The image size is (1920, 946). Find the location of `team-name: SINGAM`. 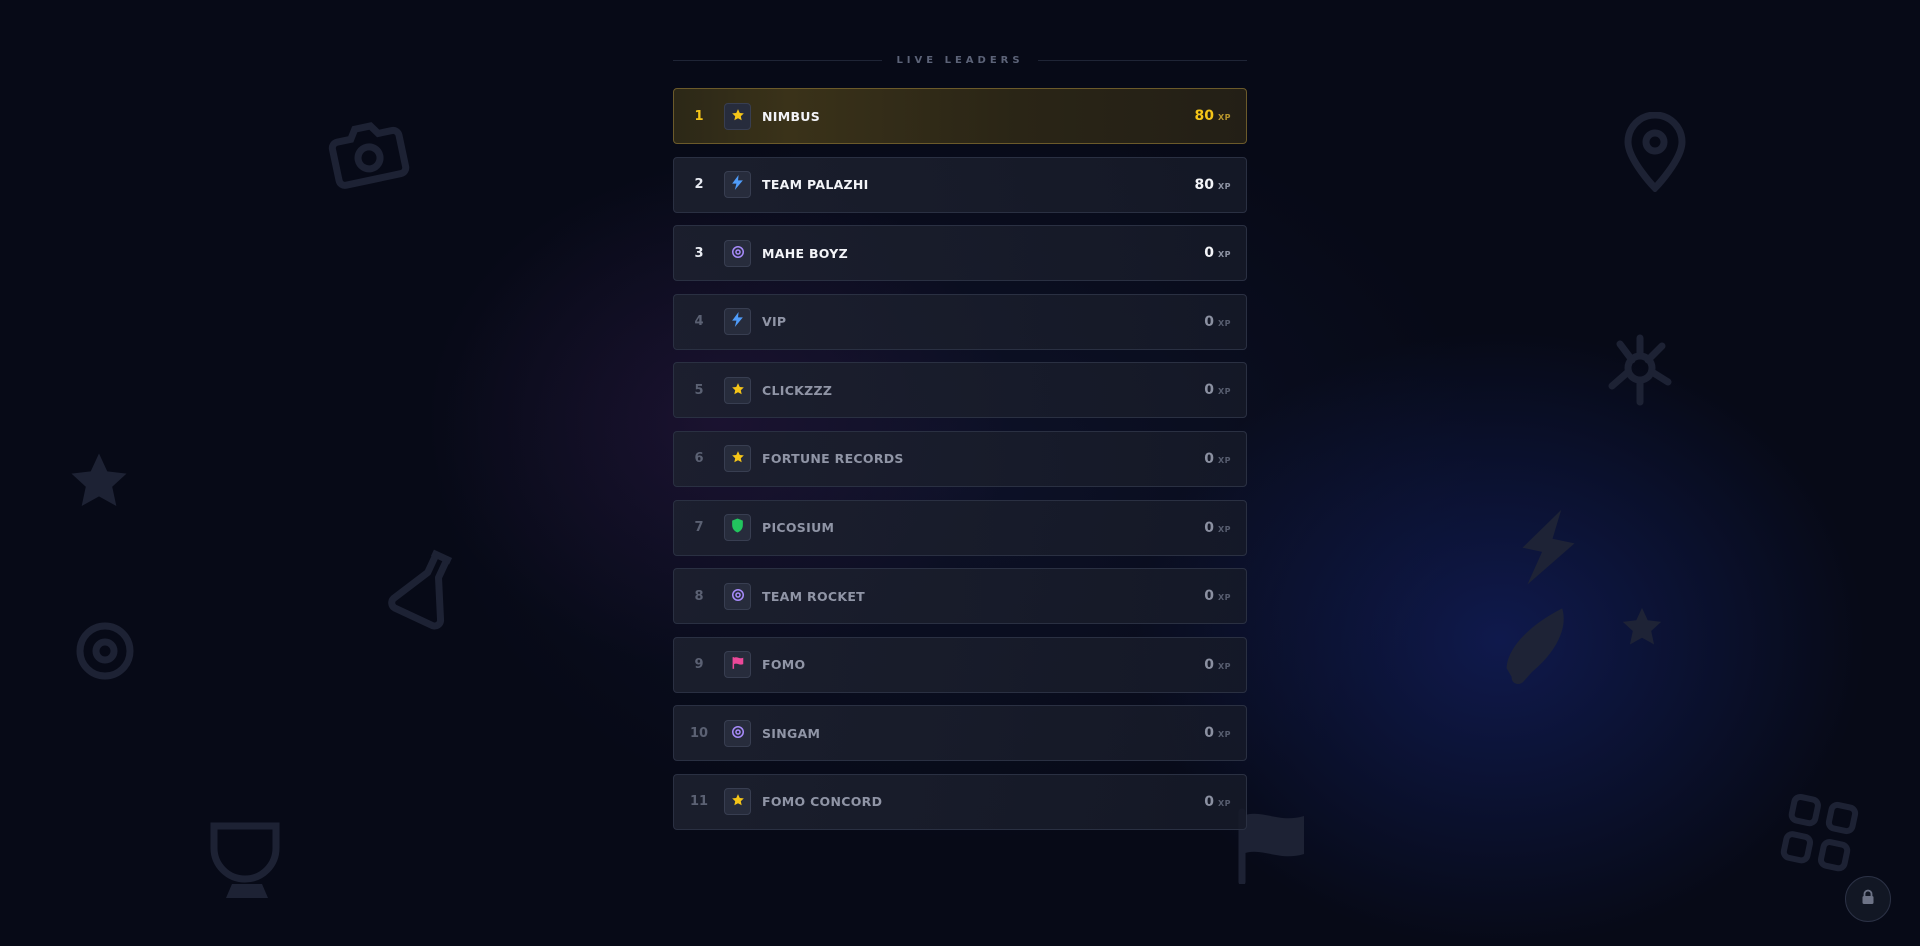

team-name: SINGAM is located at coordinates (791, 733).